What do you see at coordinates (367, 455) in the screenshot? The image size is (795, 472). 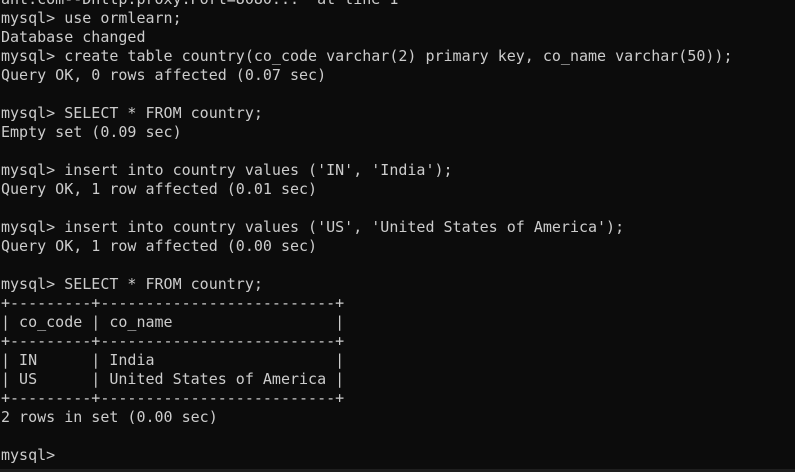 I see `command-prompt: mysql>` at bounding box center [367, 455].